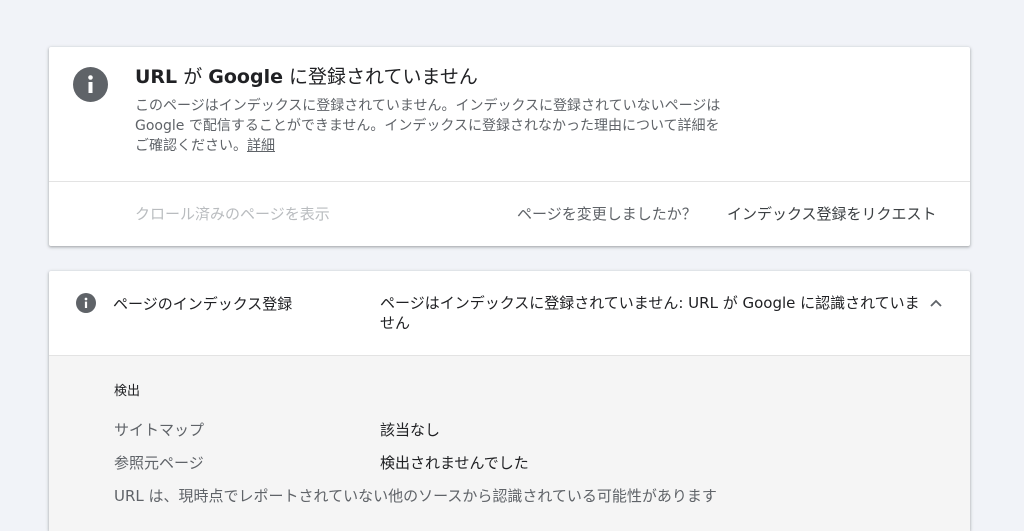 This screenshot has height=531, width=1024. Describe the element at coordinates (832, 213) in the screenshot. I see `request-indexing-button: インデックス登録をリクエスト` at that location.